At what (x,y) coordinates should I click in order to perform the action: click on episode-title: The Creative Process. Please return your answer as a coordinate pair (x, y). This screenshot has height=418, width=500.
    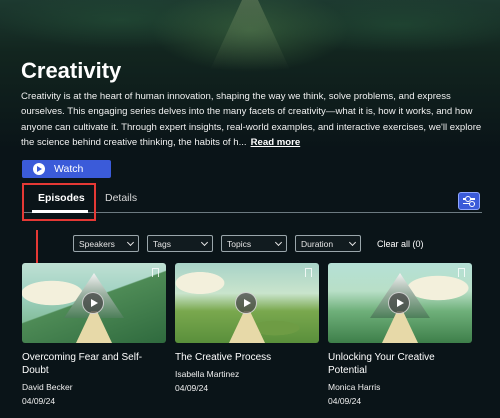
    Looking at the image, I should click on (247, 357).